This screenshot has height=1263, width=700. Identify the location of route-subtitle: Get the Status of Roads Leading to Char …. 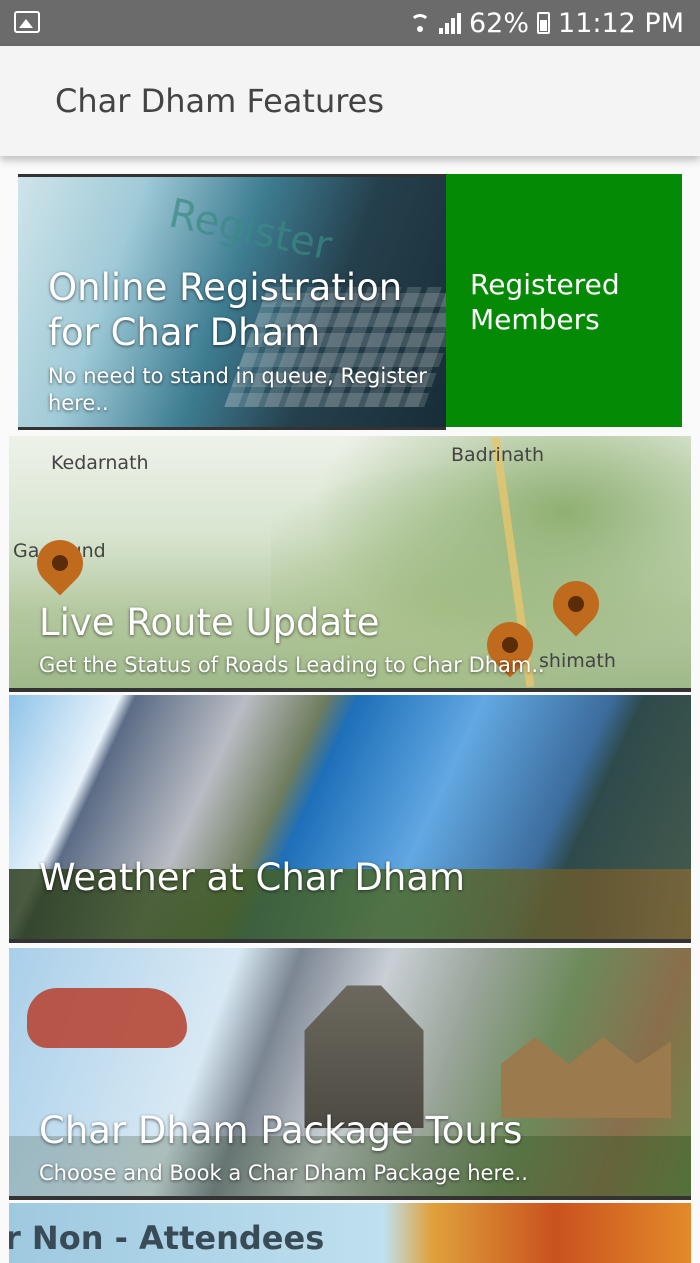
(292, 665).